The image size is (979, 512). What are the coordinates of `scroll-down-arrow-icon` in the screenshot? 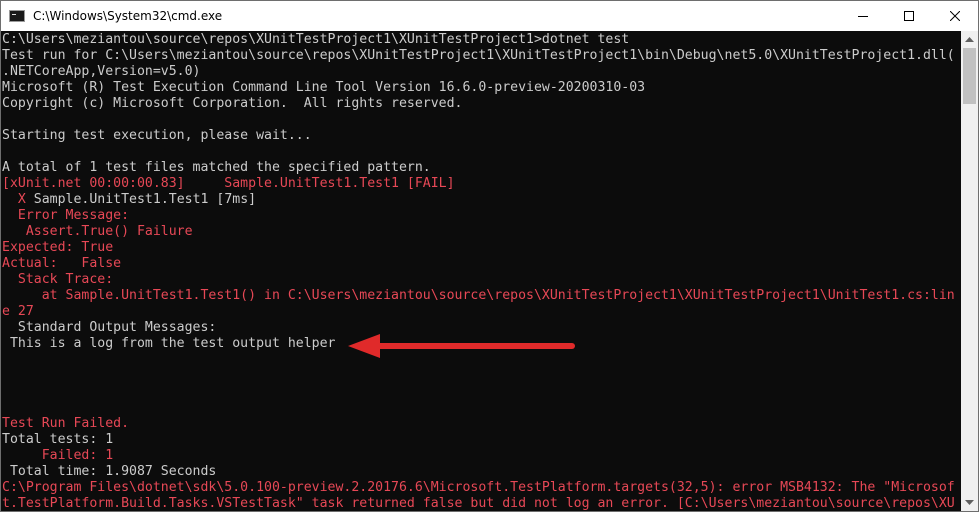 It's located at (969, 502).